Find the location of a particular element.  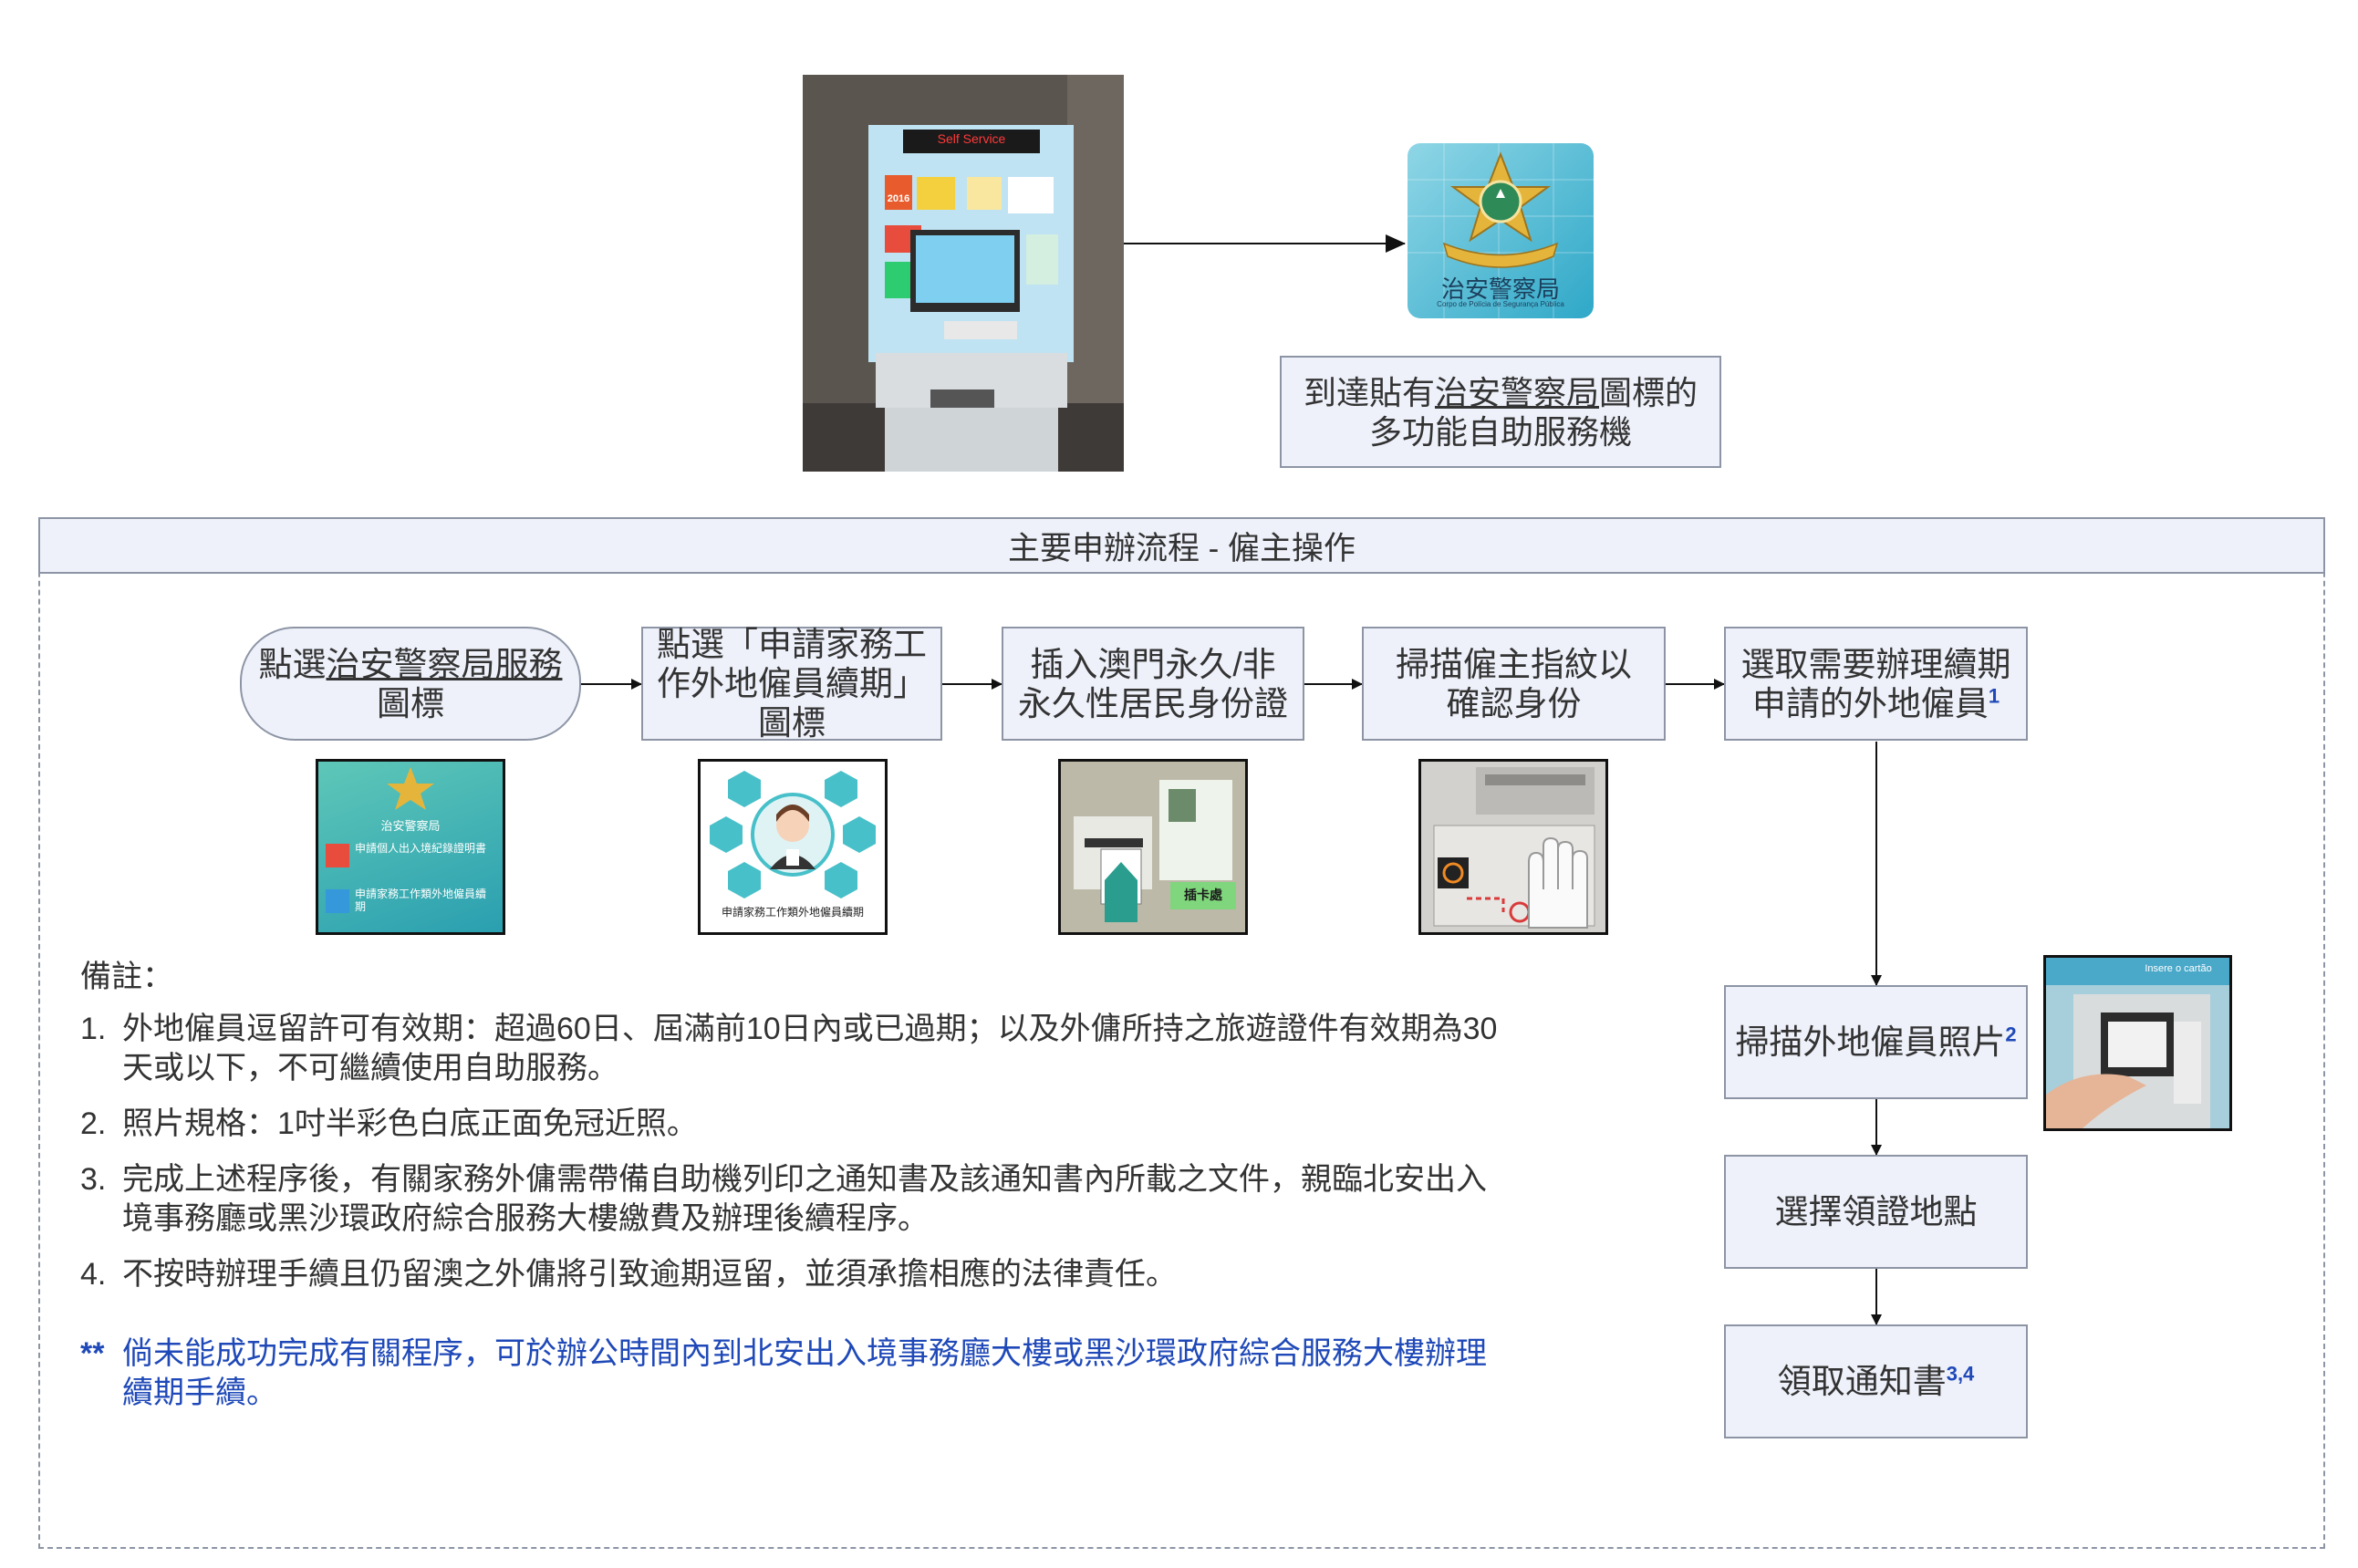

arrival-instruction-box: 到達貼有治安警察局圖標的 多功能自助服務機 is located at coordinates (1500, 412).